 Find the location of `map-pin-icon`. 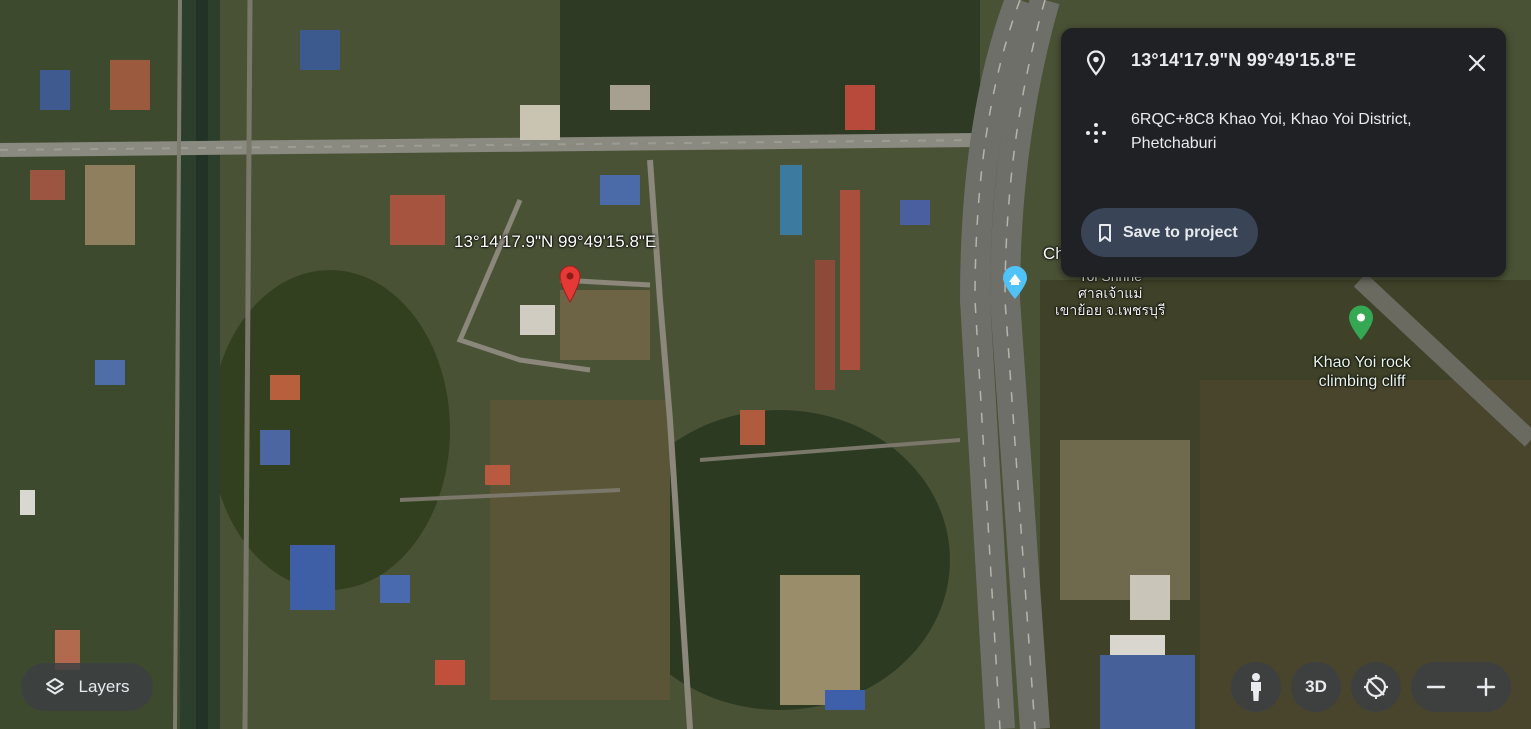

map-pin-icon is located at coordinates (570, 284).